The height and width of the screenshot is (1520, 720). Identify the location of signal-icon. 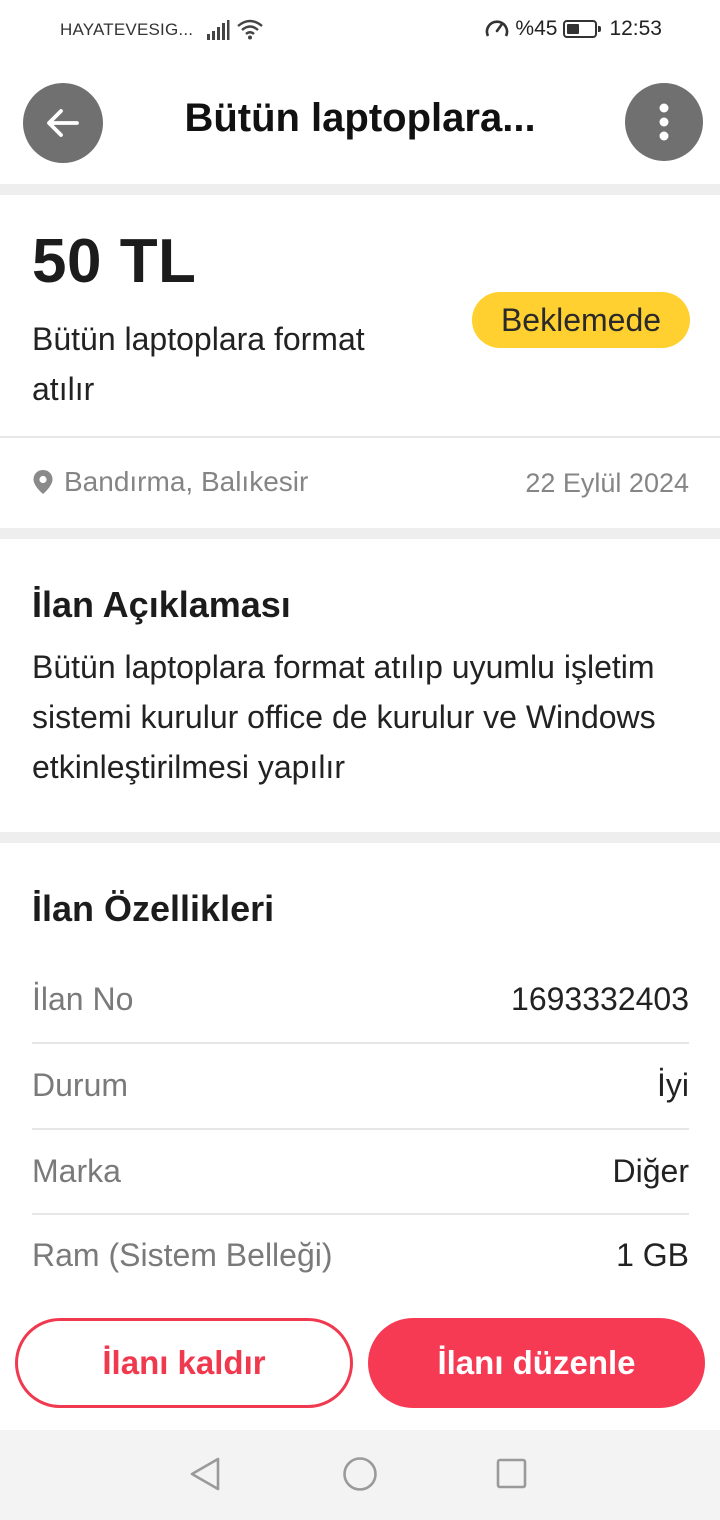
(218, 30).